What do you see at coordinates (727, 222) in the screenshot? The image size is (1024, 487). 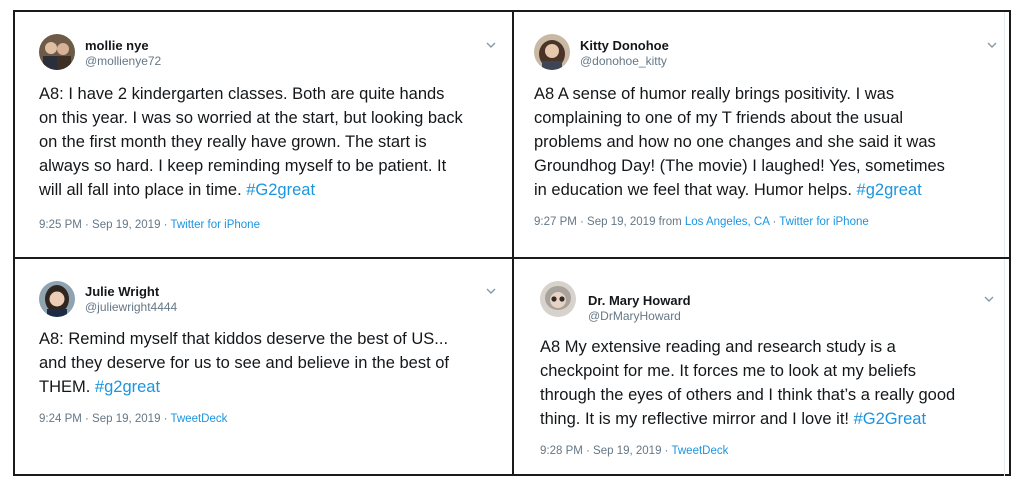 I see `location-link: Los Angeles, CA` at bounding box center [727, 222].